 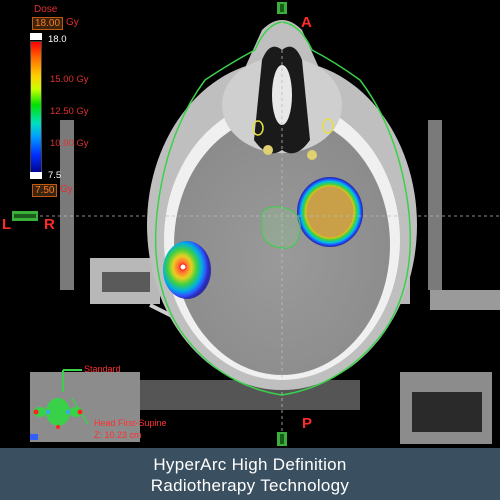 What do you see at coordinates (69, 143) in the screenshot?
I see `dose-label-10: 10.00 Gy` at bounding box center [69, 143].